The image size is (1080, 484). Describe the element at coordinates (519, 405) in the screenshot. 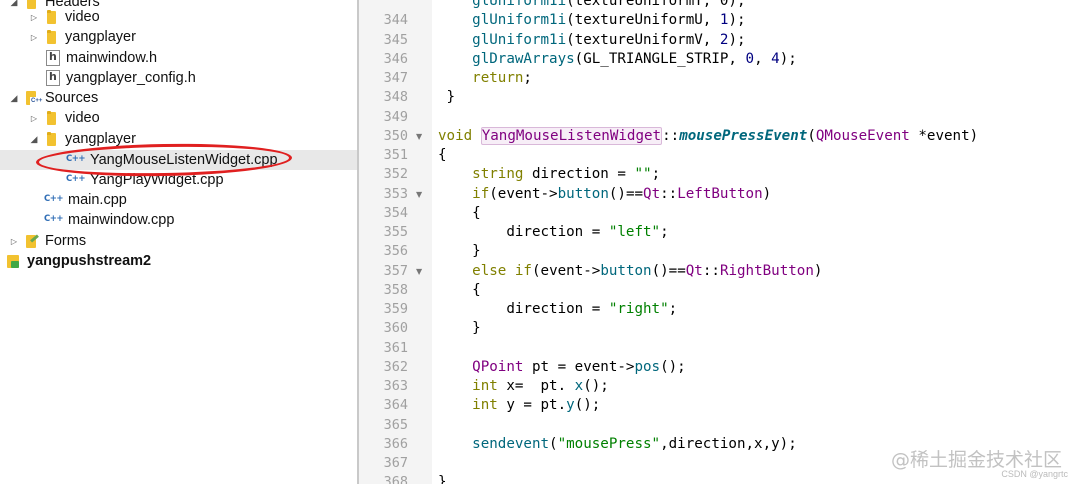

I see `code-text: int y = pt.y();` at that location.